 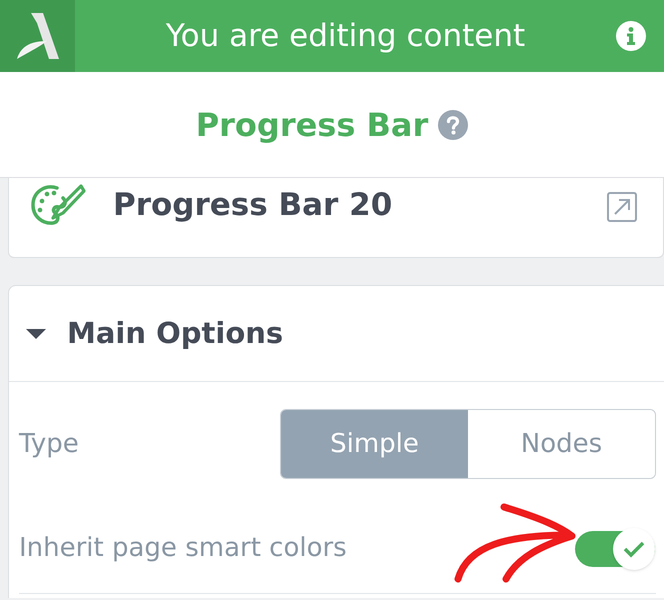 What do you see at coordinates (253, 205) in the screenshot?
I see `element-name: Progress Bar 20` at bounding box center [253, 205].